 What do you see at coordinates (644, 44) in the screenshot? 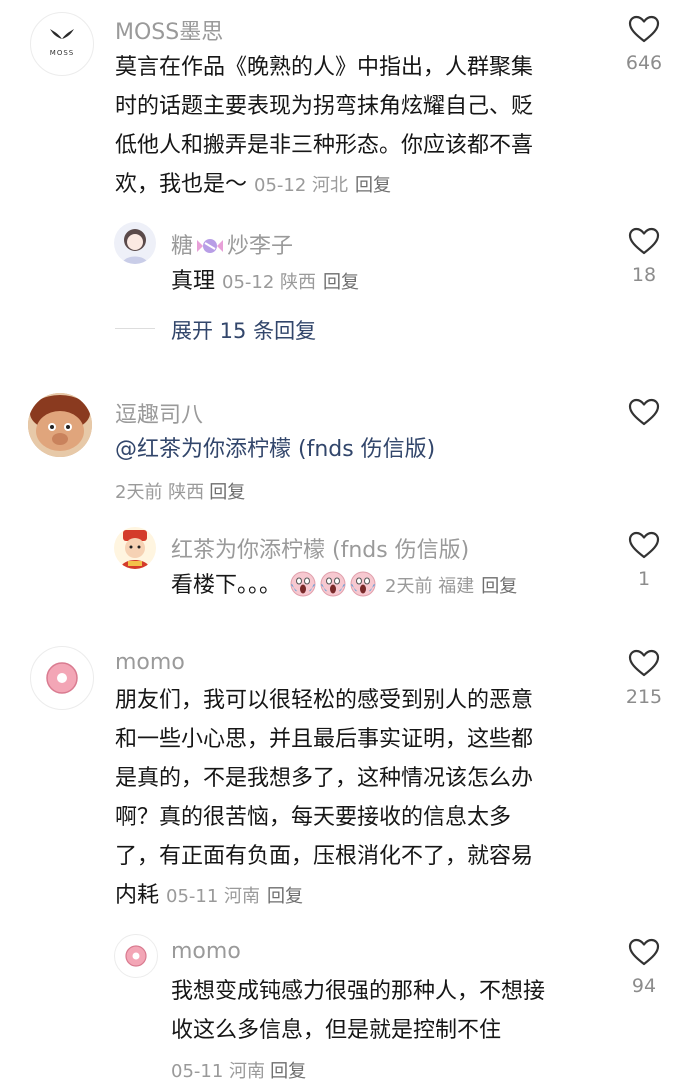
I see `like-button: 646` at bounding box center [644, 44].